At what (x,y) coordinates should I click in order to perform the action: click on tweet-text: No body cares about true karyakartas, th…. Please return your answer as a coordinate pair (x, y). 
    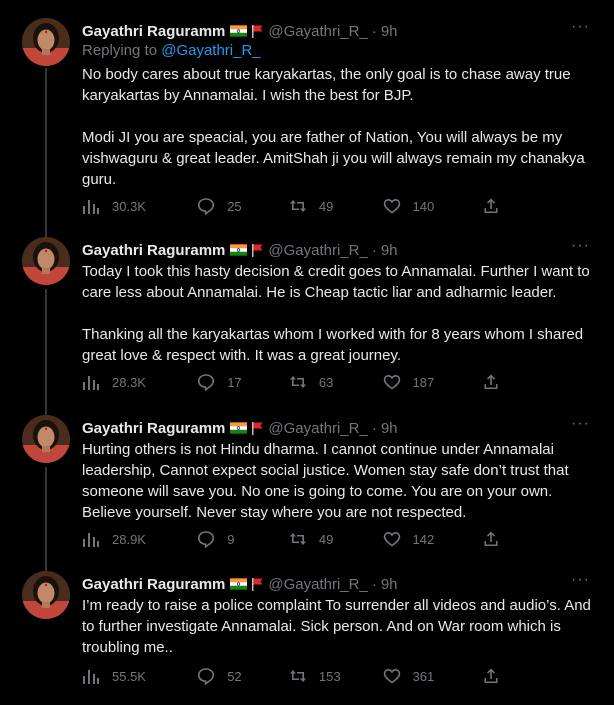
    Looking at the image, I should click on (333, 127).